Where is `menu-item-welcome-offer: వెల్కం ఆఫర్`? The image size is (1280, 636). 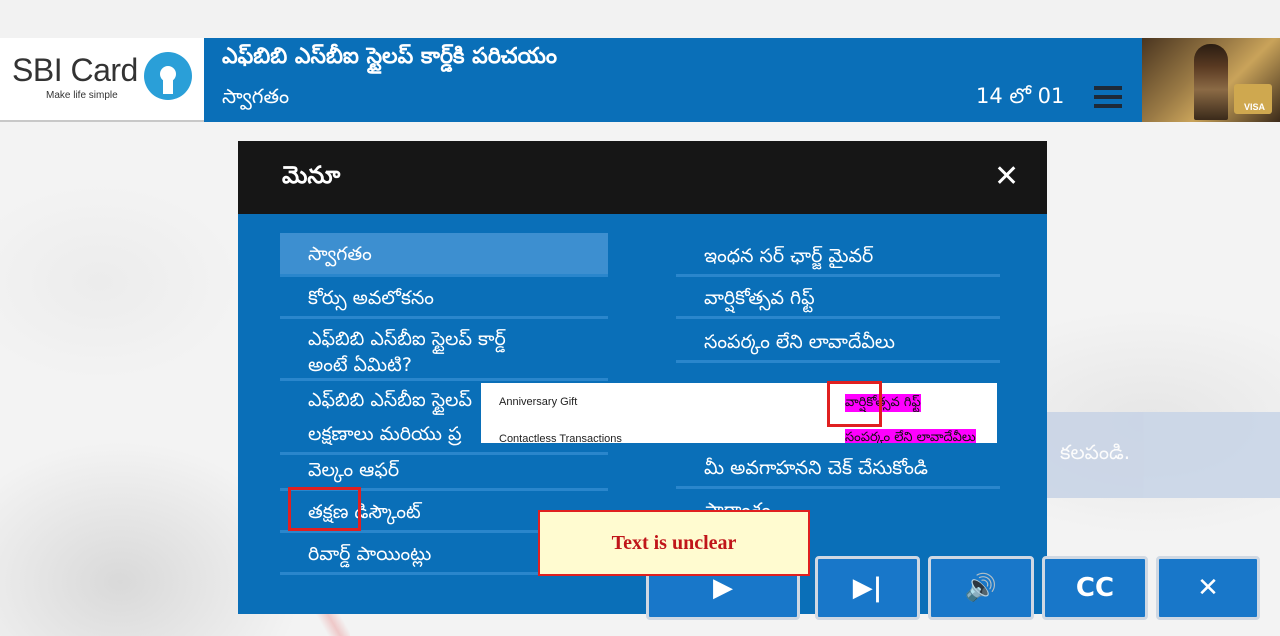
menu-item-welcome-offer: వెల్కం ఆఫర్ is located at coordinates (444, 472).